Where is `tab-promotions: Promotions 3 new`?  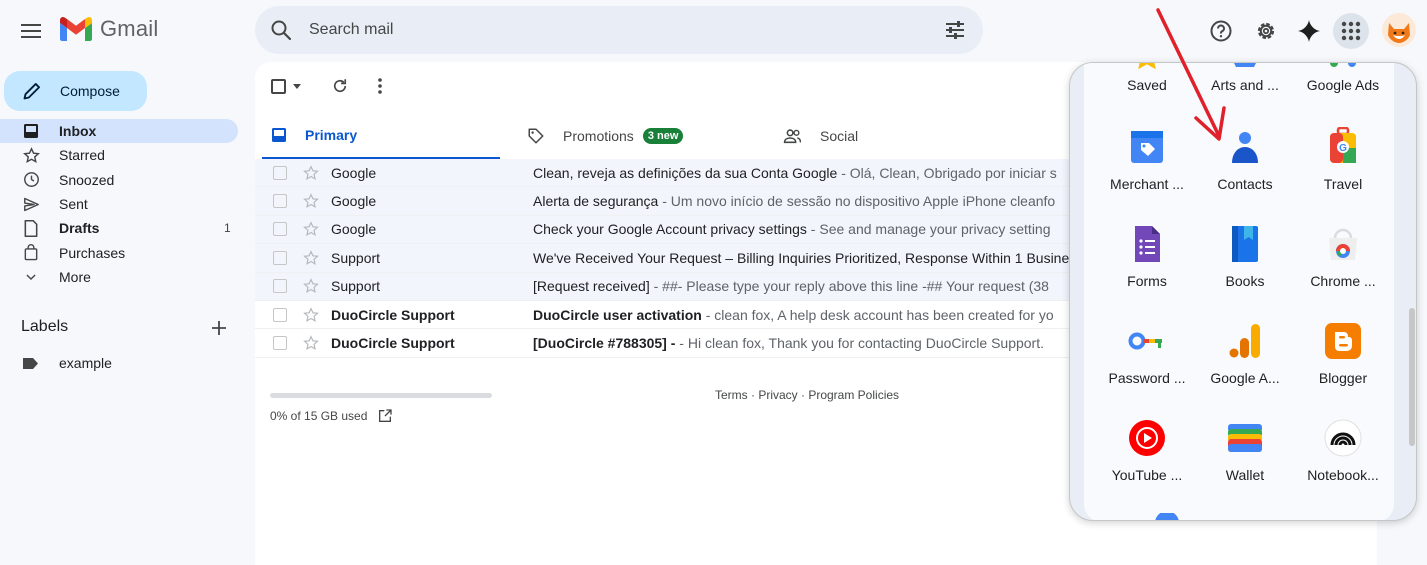
tab-promotions: Promotions 3 new is located at coordinates (605, 136).